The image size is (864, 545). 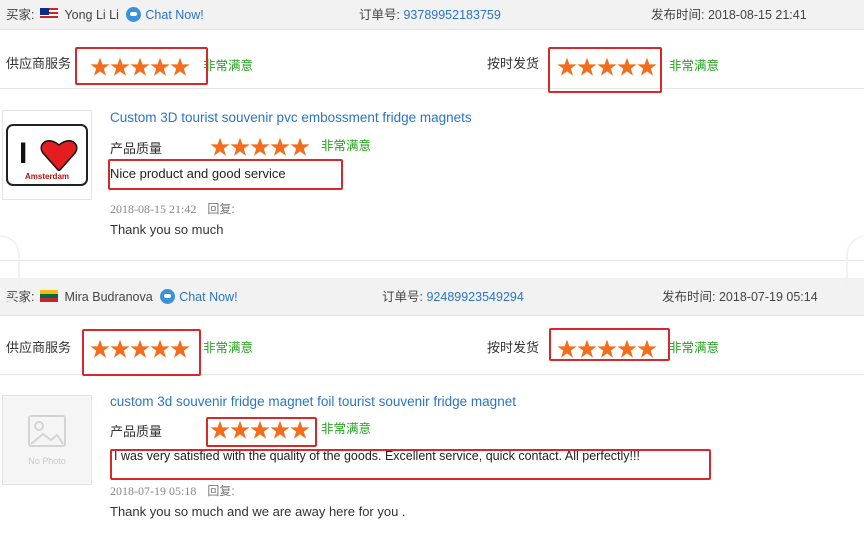 What do you see at coordinates (855, 270) in the screenshot?
I see `next-arrow-icon` at bounding box center [855, 270].